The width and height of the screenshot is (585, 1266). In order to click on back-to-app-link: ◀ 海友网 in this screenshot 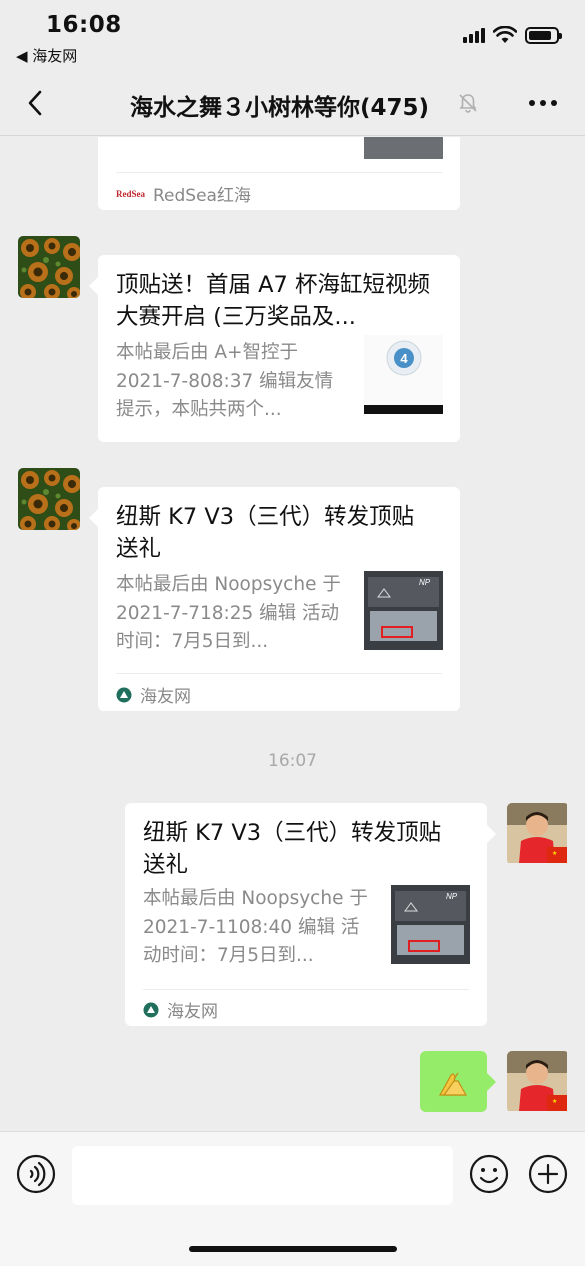, I will do `click(46, 55)`.